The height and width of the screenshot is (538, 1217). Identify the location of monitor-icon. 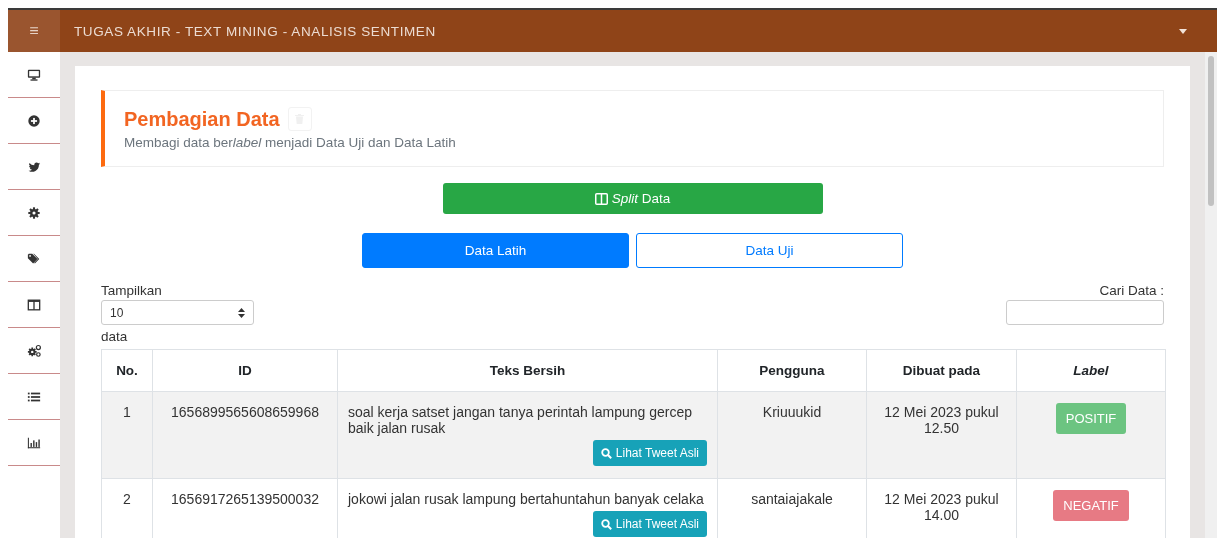
(34, 74).